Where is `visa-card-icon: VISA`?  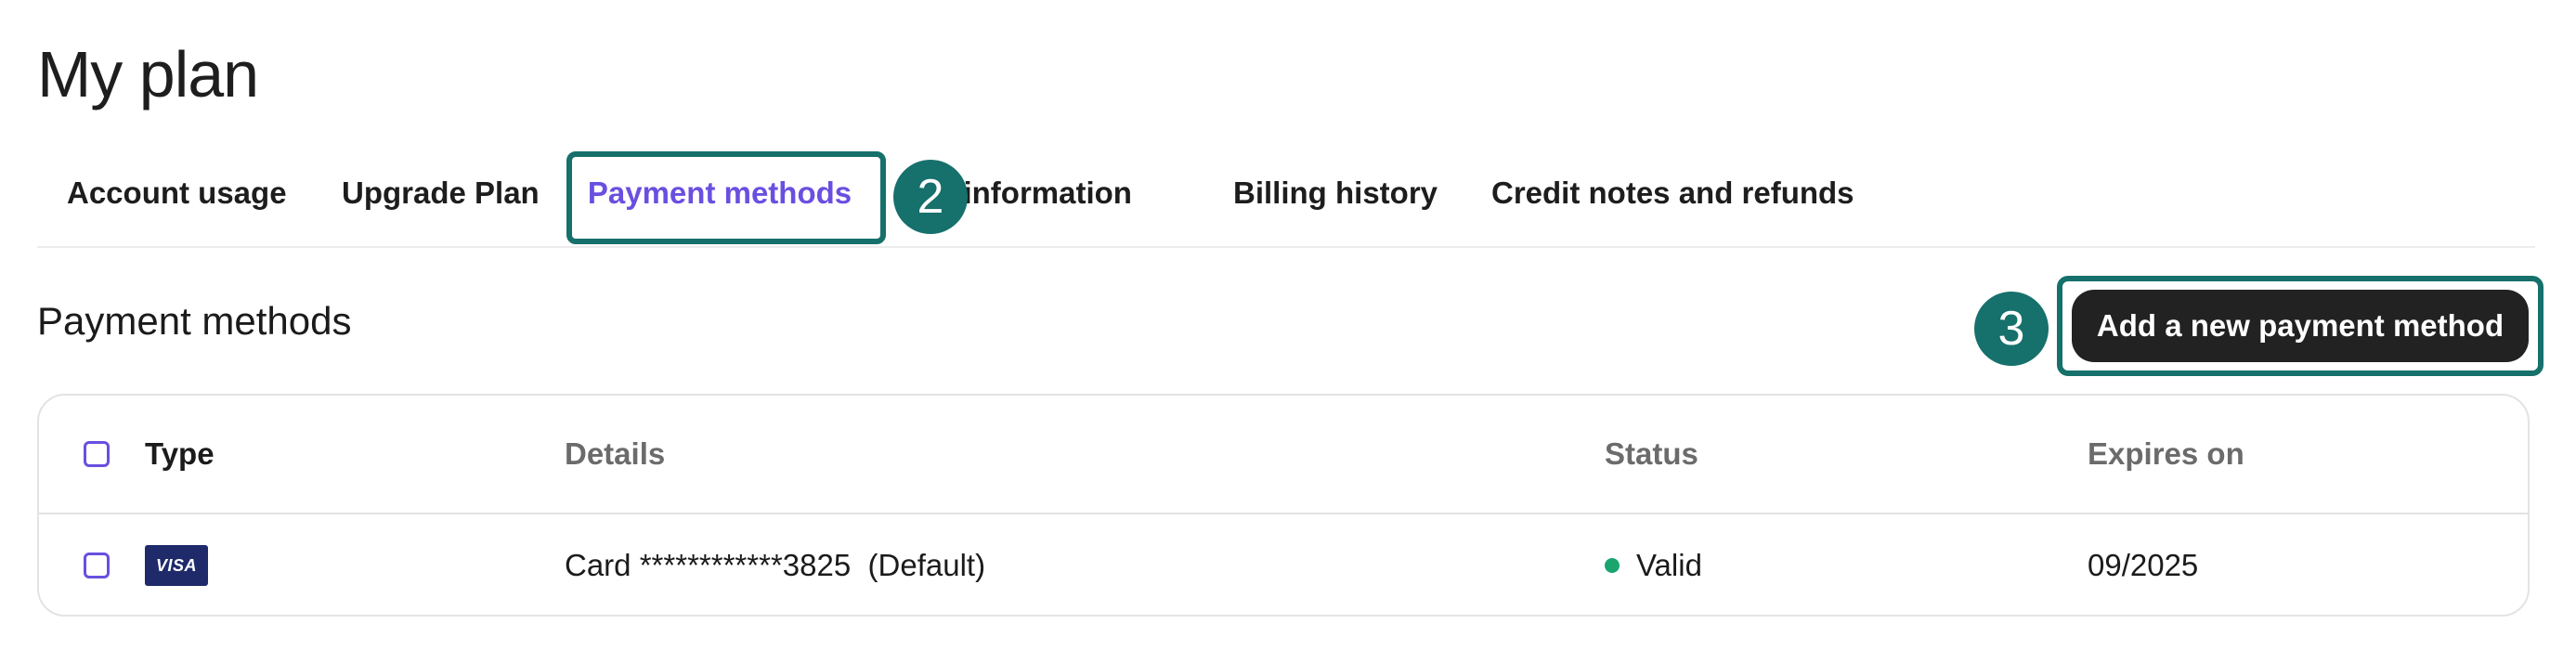
visa-card-icon: VISA is located at coordinates (177, 565).